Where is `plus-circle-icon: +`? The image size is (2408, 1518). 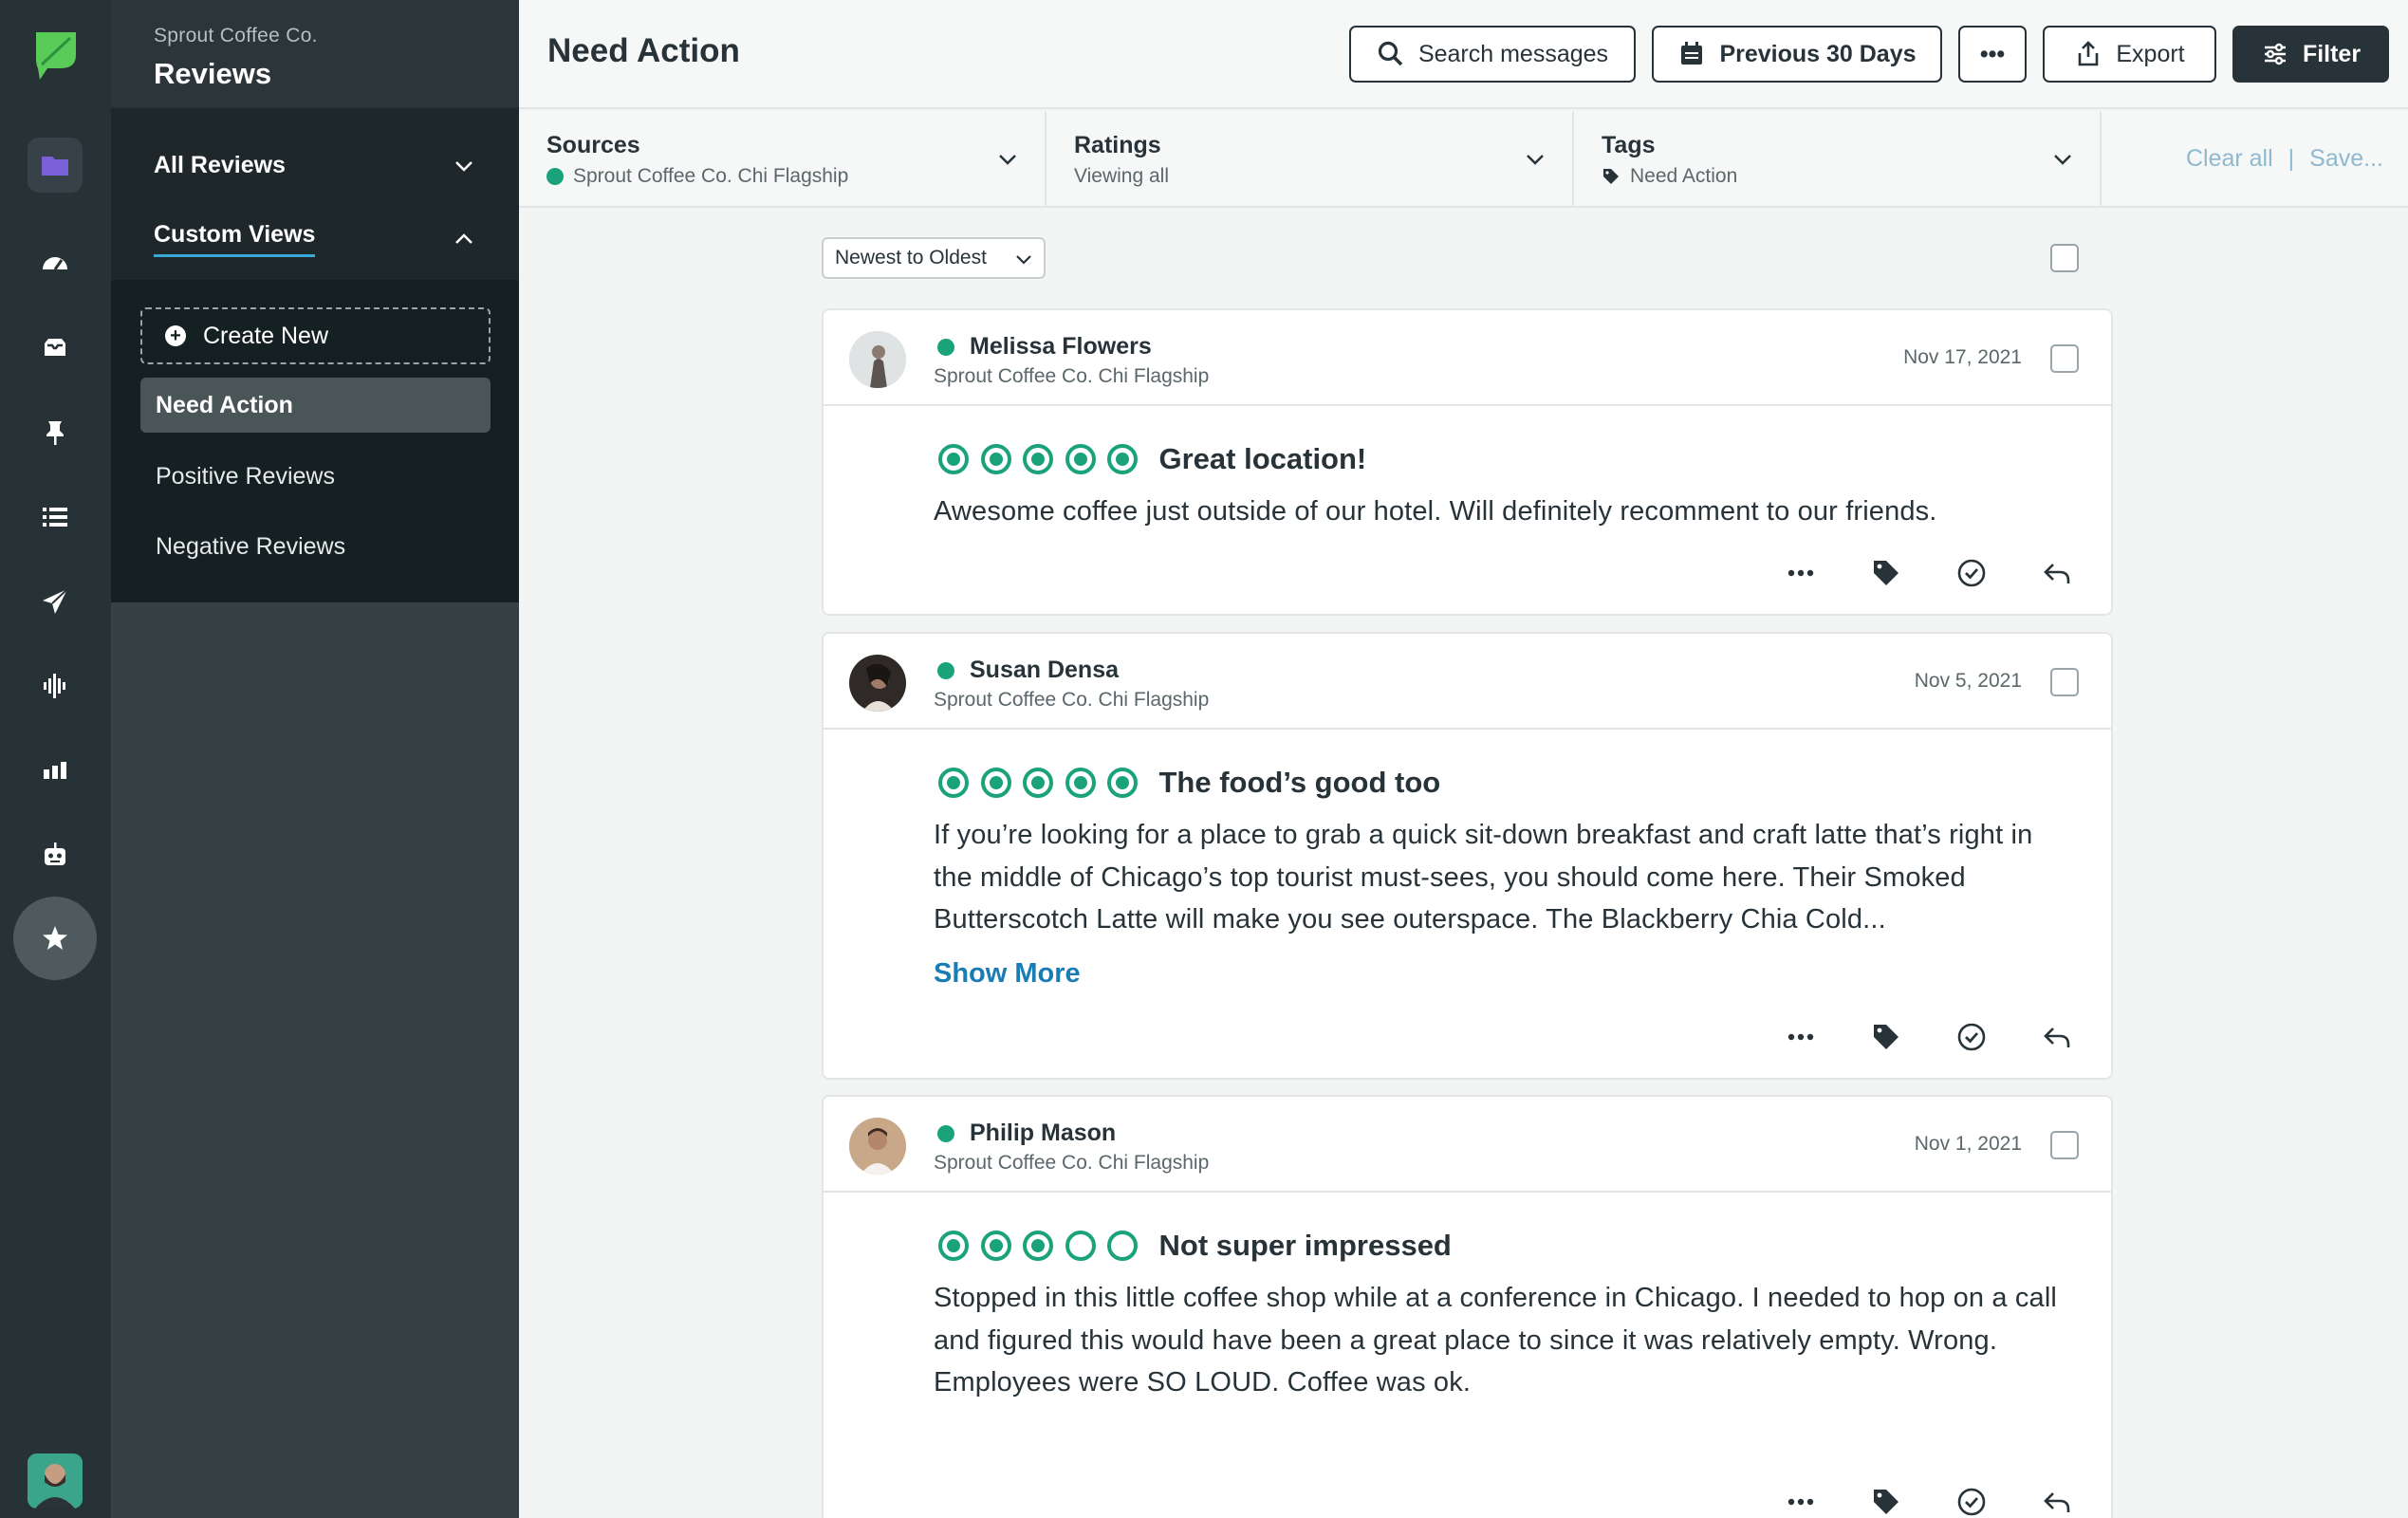
plus-circle-icon: + is located at coordinates (175, 335).